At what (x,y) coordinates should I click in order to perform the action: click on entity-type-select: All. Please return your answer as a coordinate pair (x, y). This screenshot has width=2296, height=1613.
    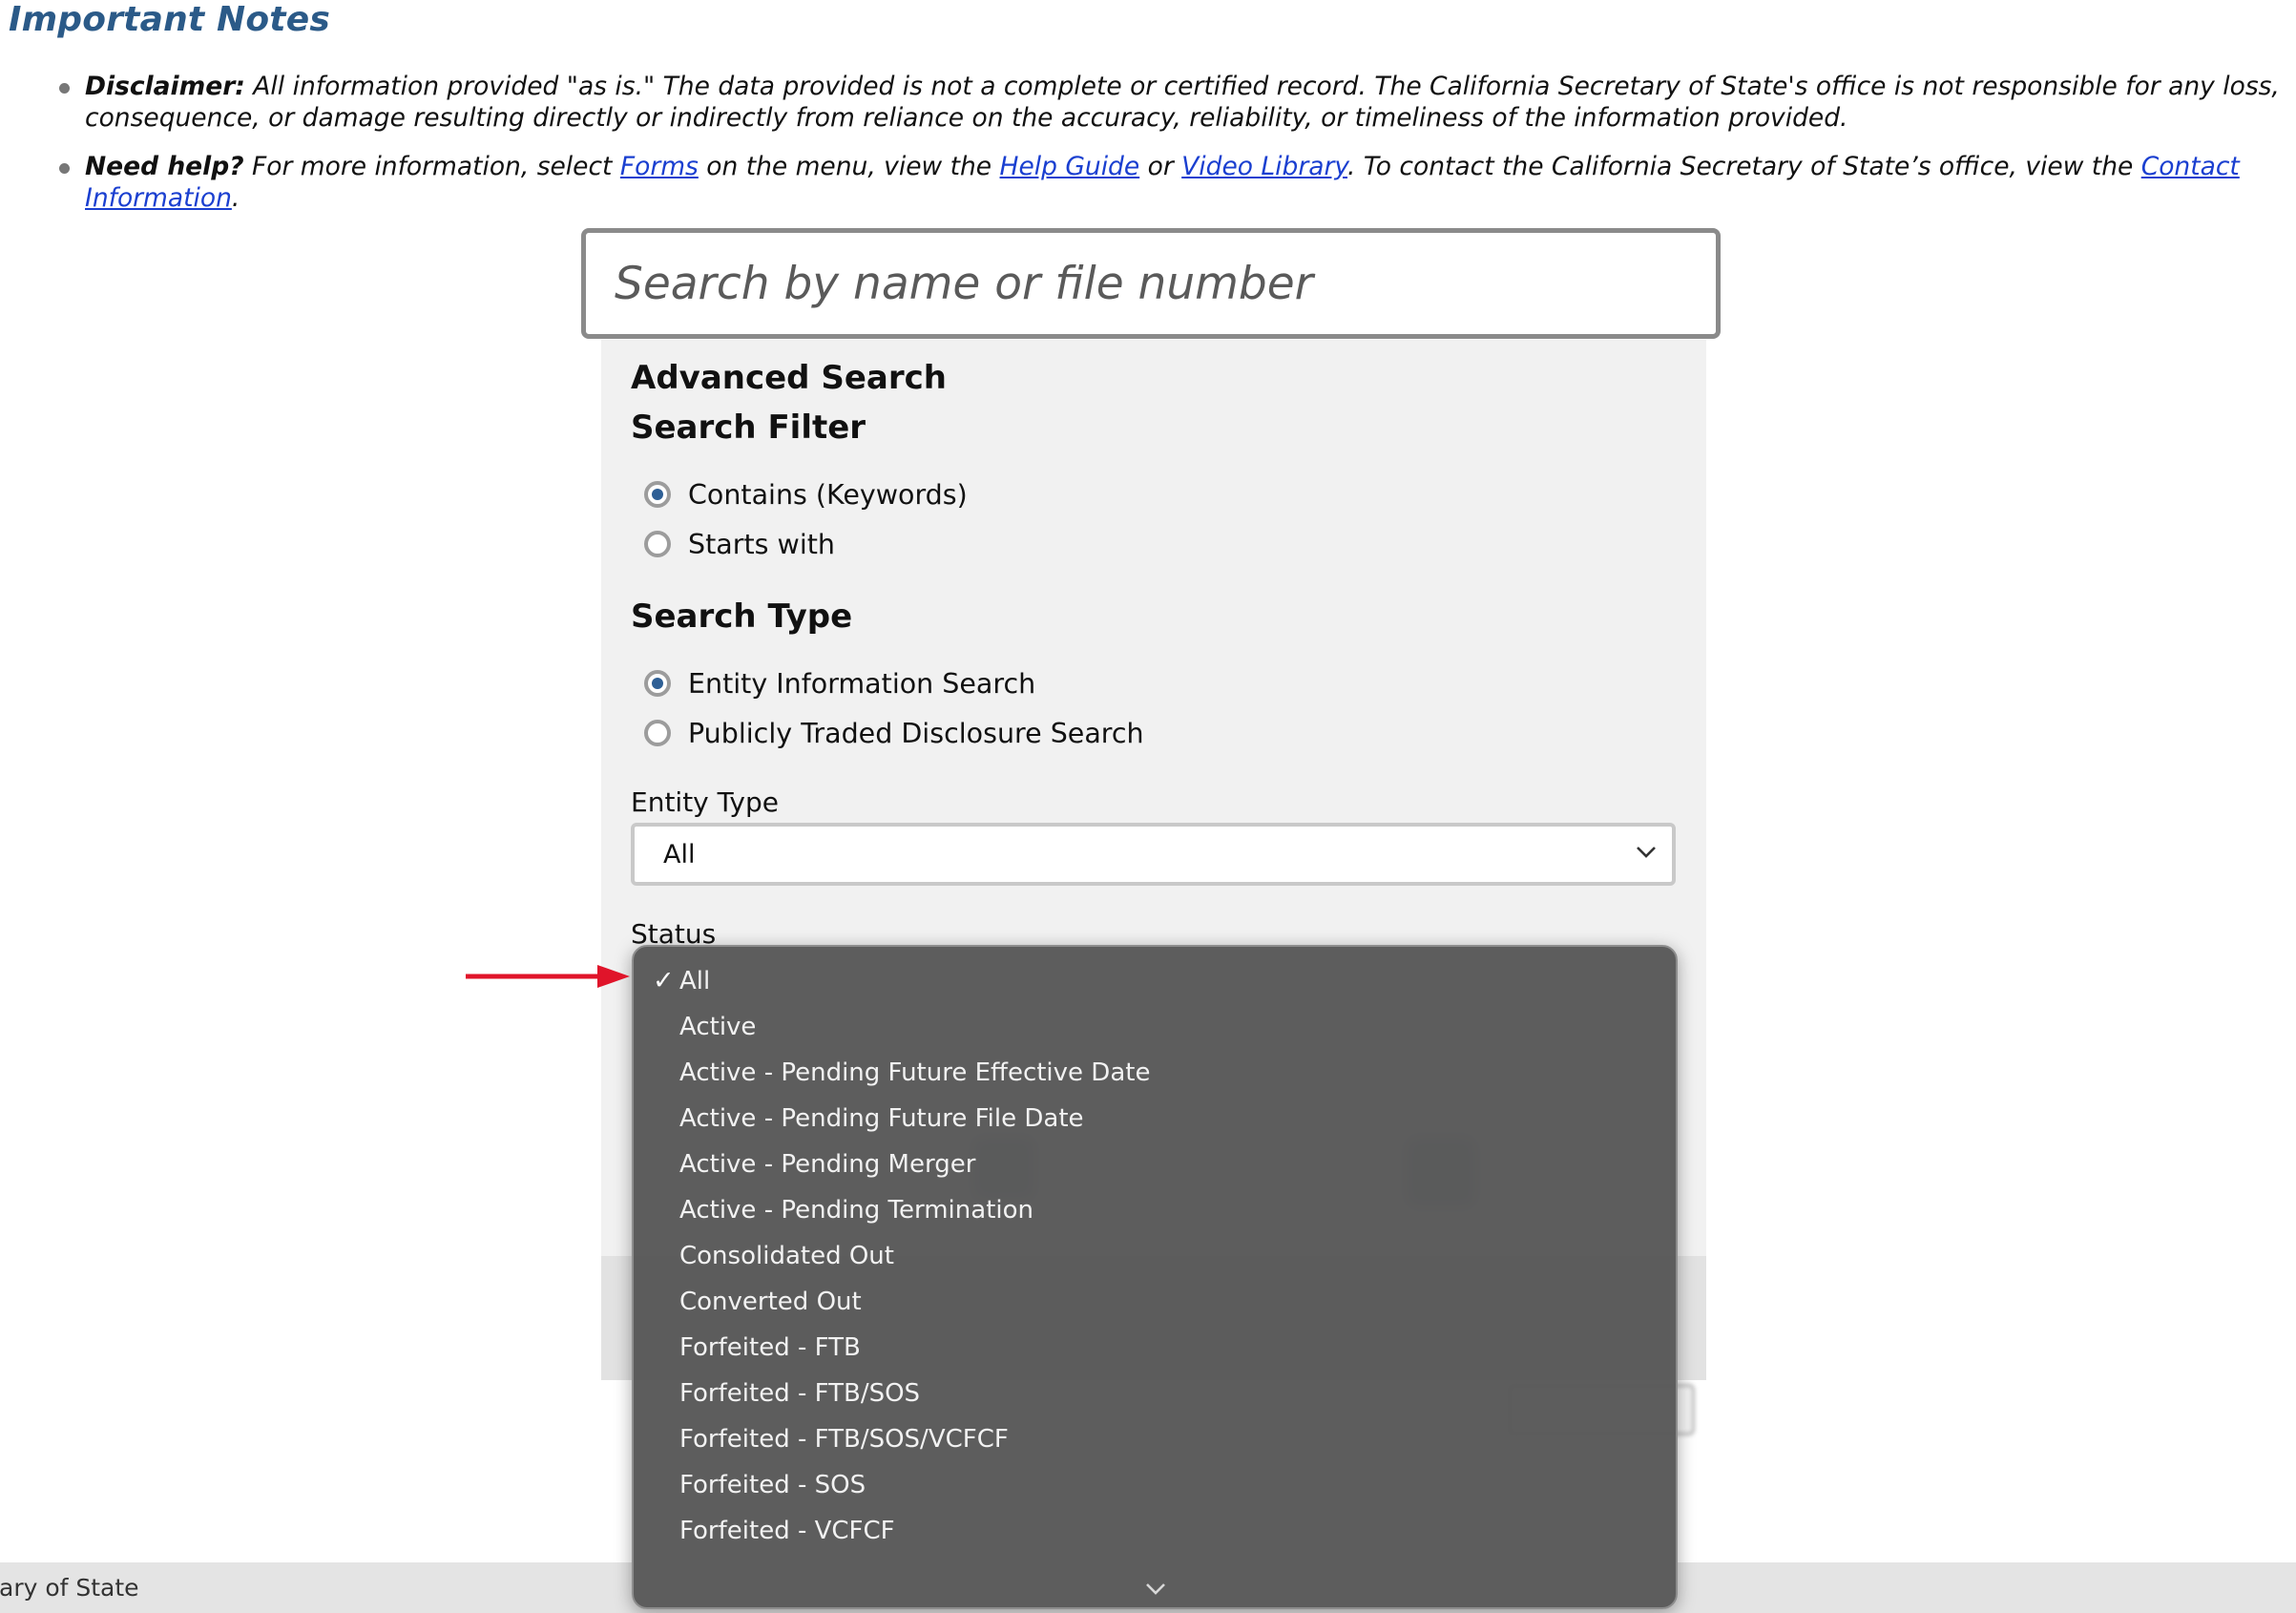
    Looking at the image, I should click on (1153, 854).